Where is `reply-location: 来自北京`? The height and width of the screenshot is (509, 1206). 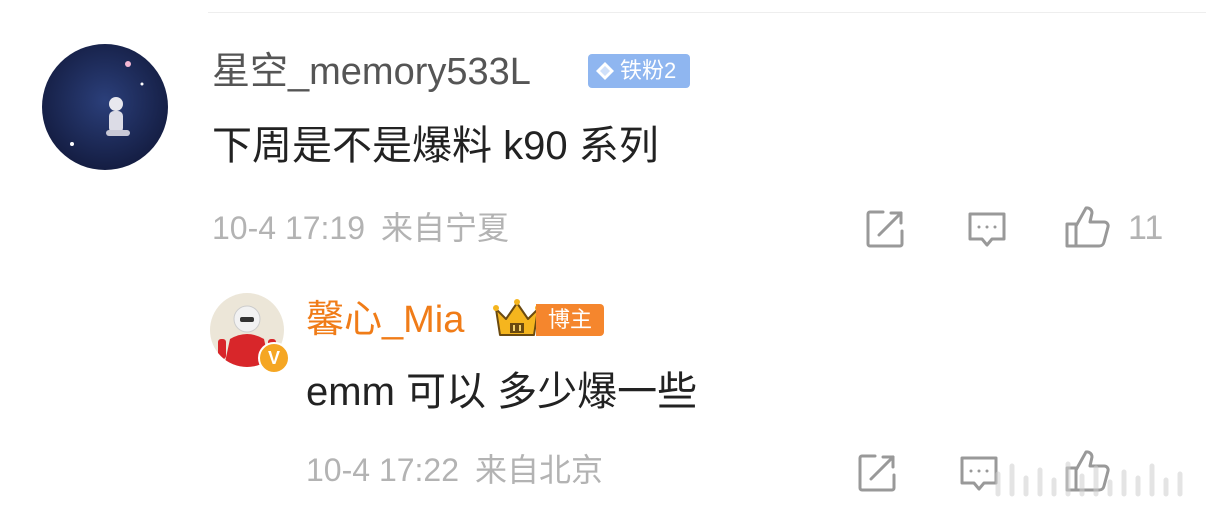
reply-location: 来自北京 is located at coordinates (539, 470).